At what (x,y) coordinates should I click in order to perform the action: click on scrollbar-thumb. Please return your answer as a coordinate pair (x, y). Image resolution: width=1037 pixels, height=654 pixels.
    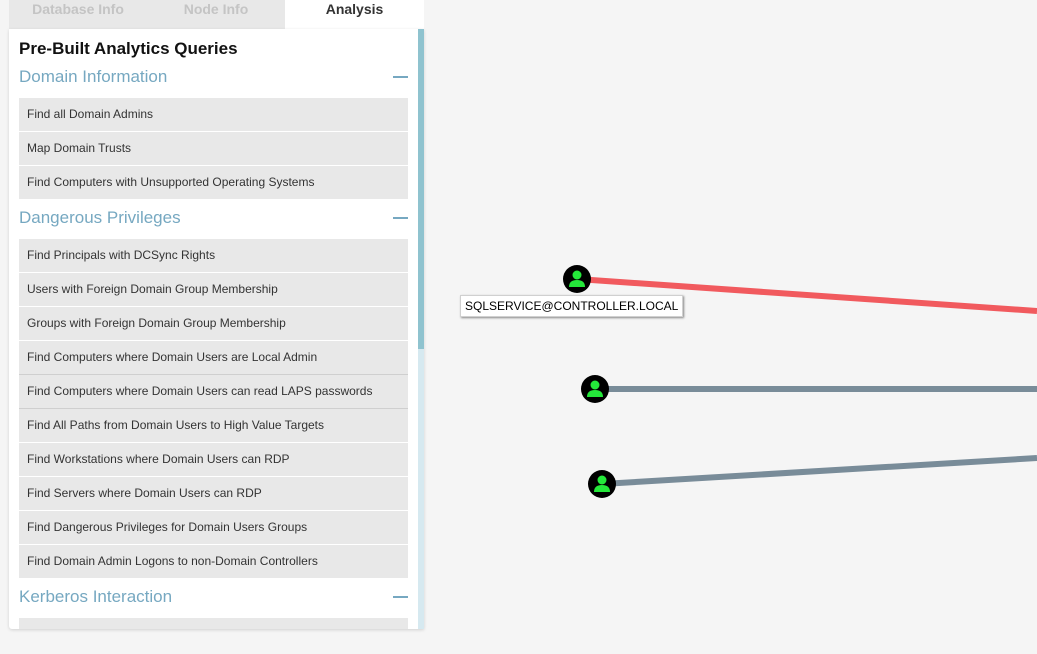
    Looking at the image, I should click on (421, 189).